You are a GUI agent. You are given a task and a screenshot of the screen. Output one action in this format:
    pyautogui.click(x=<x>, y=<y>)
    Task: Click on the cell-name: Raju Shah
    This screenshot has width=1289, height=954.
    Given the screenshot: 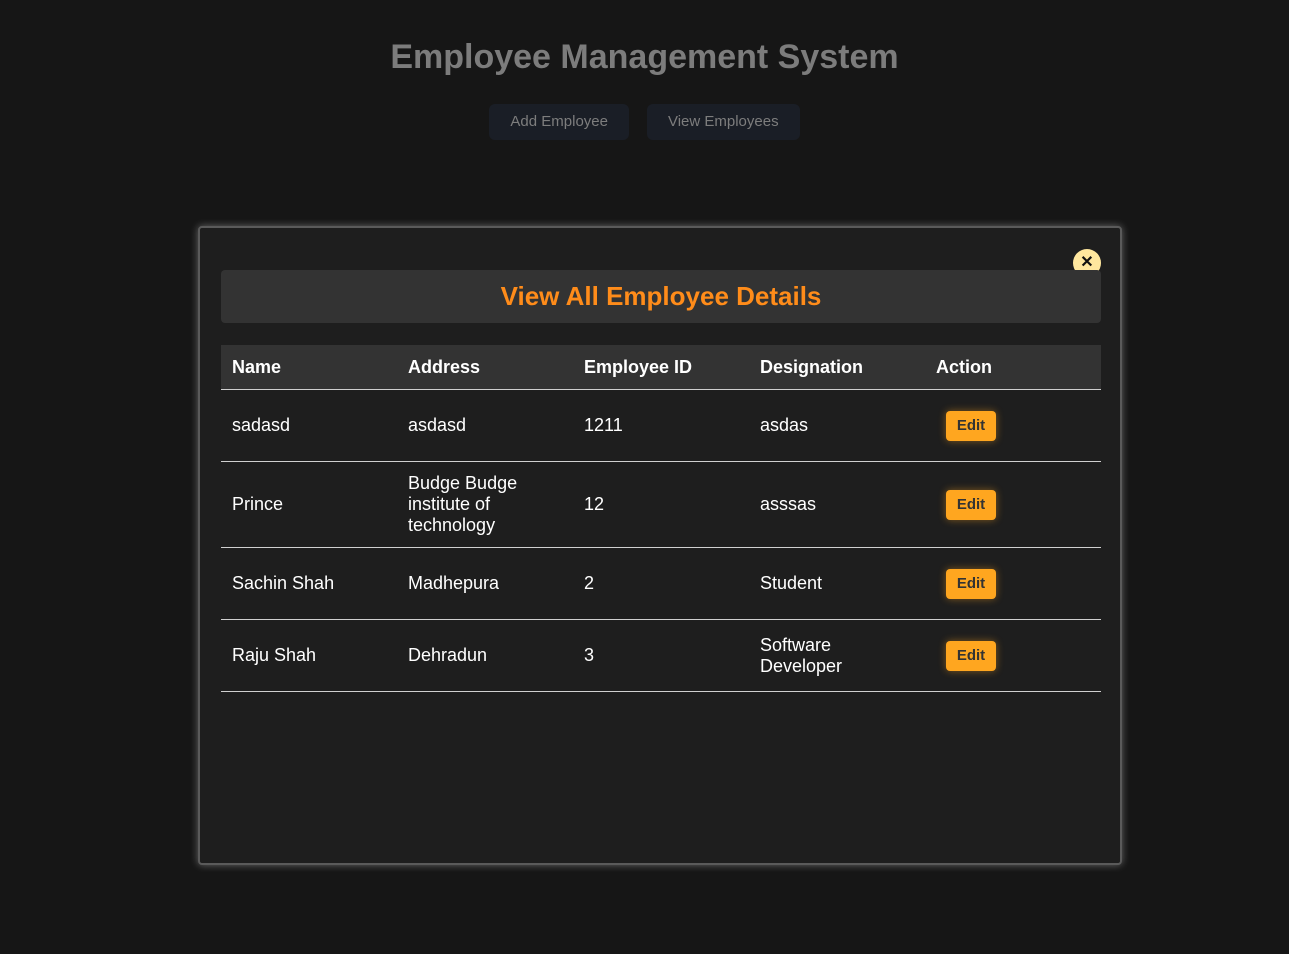 What is the action you would take?
    pyautogui.click(x=309, y=655)
    